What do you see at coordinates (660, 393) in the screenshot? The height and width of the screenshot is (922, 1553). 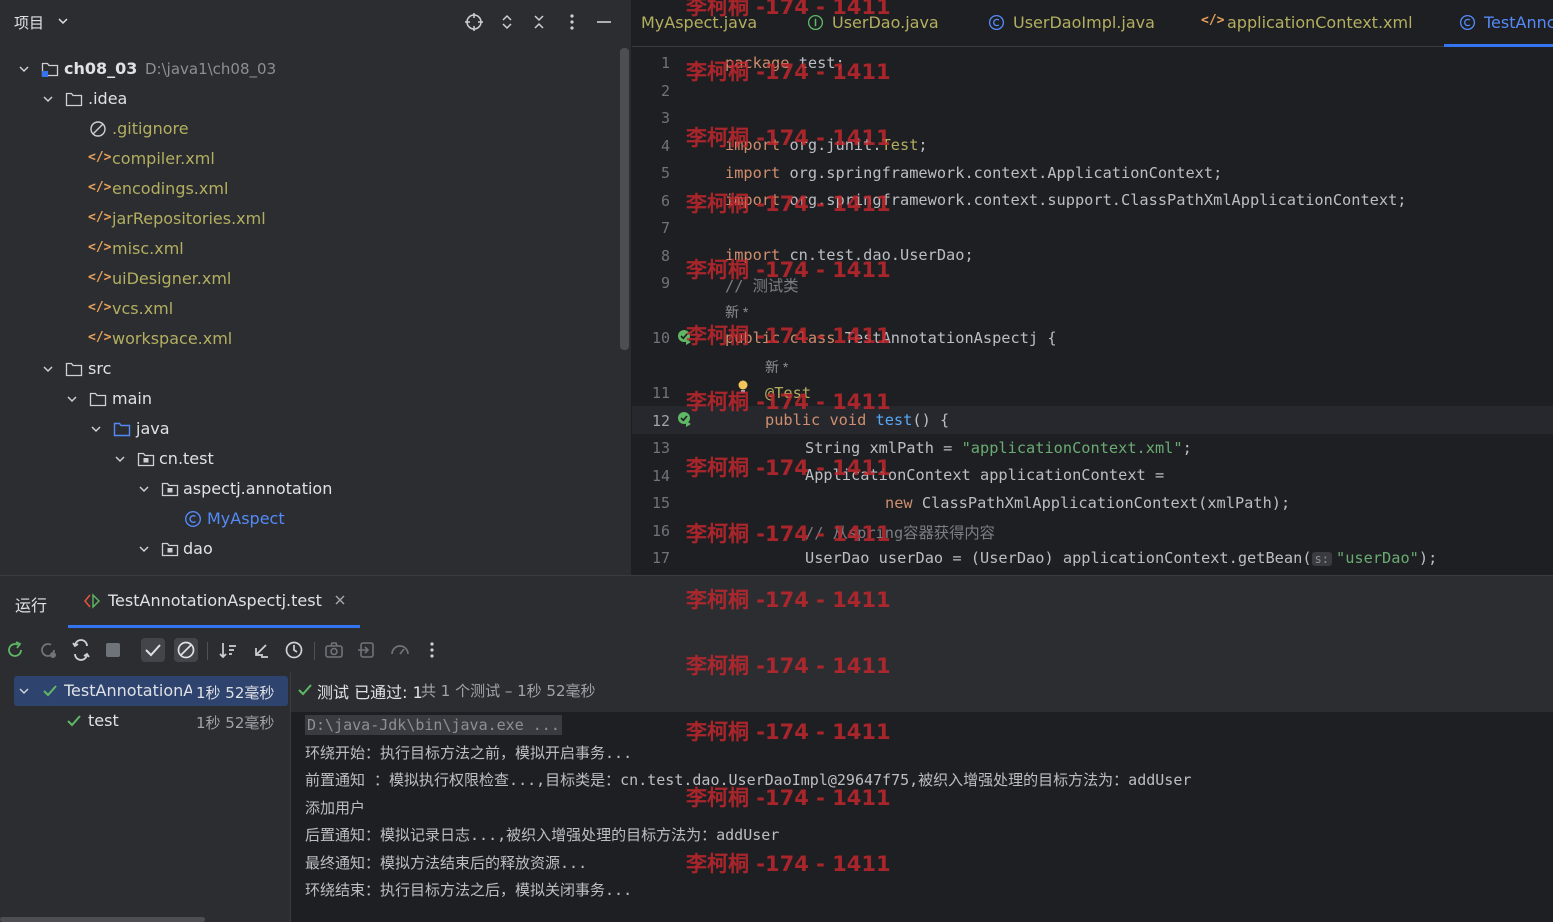 I see `line-number: 11` at bounding box center [660, 393].